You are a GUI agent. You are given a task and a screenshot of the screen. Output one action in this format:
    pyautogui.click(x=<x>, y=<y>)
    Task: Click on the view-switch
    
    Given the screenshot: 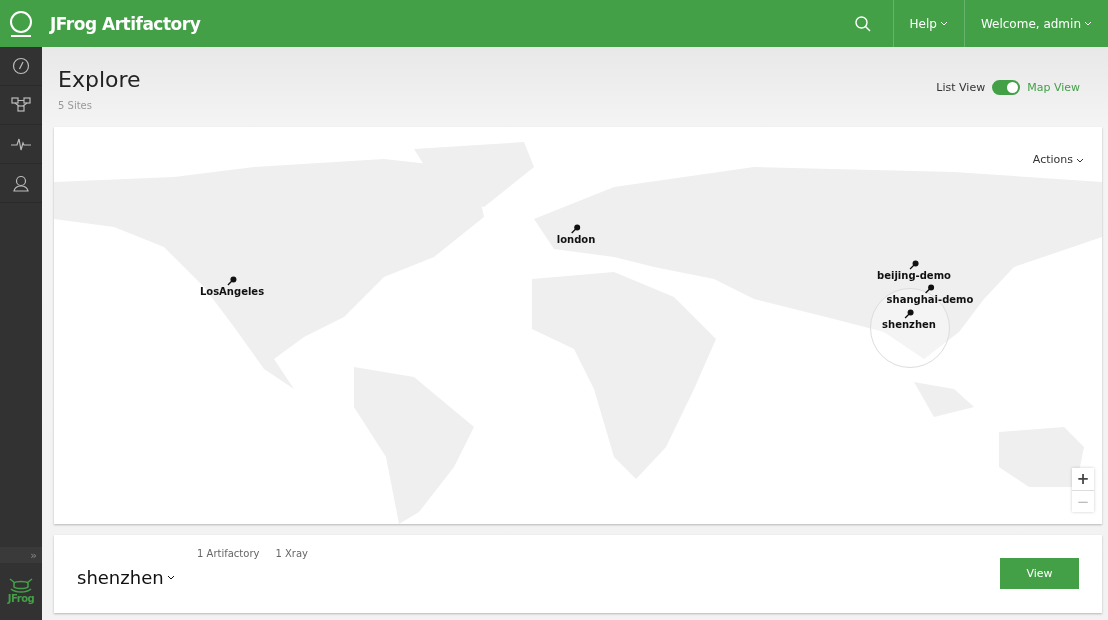 What is the action you would take?
    pyautogui.click(x=1006, y=87)
    